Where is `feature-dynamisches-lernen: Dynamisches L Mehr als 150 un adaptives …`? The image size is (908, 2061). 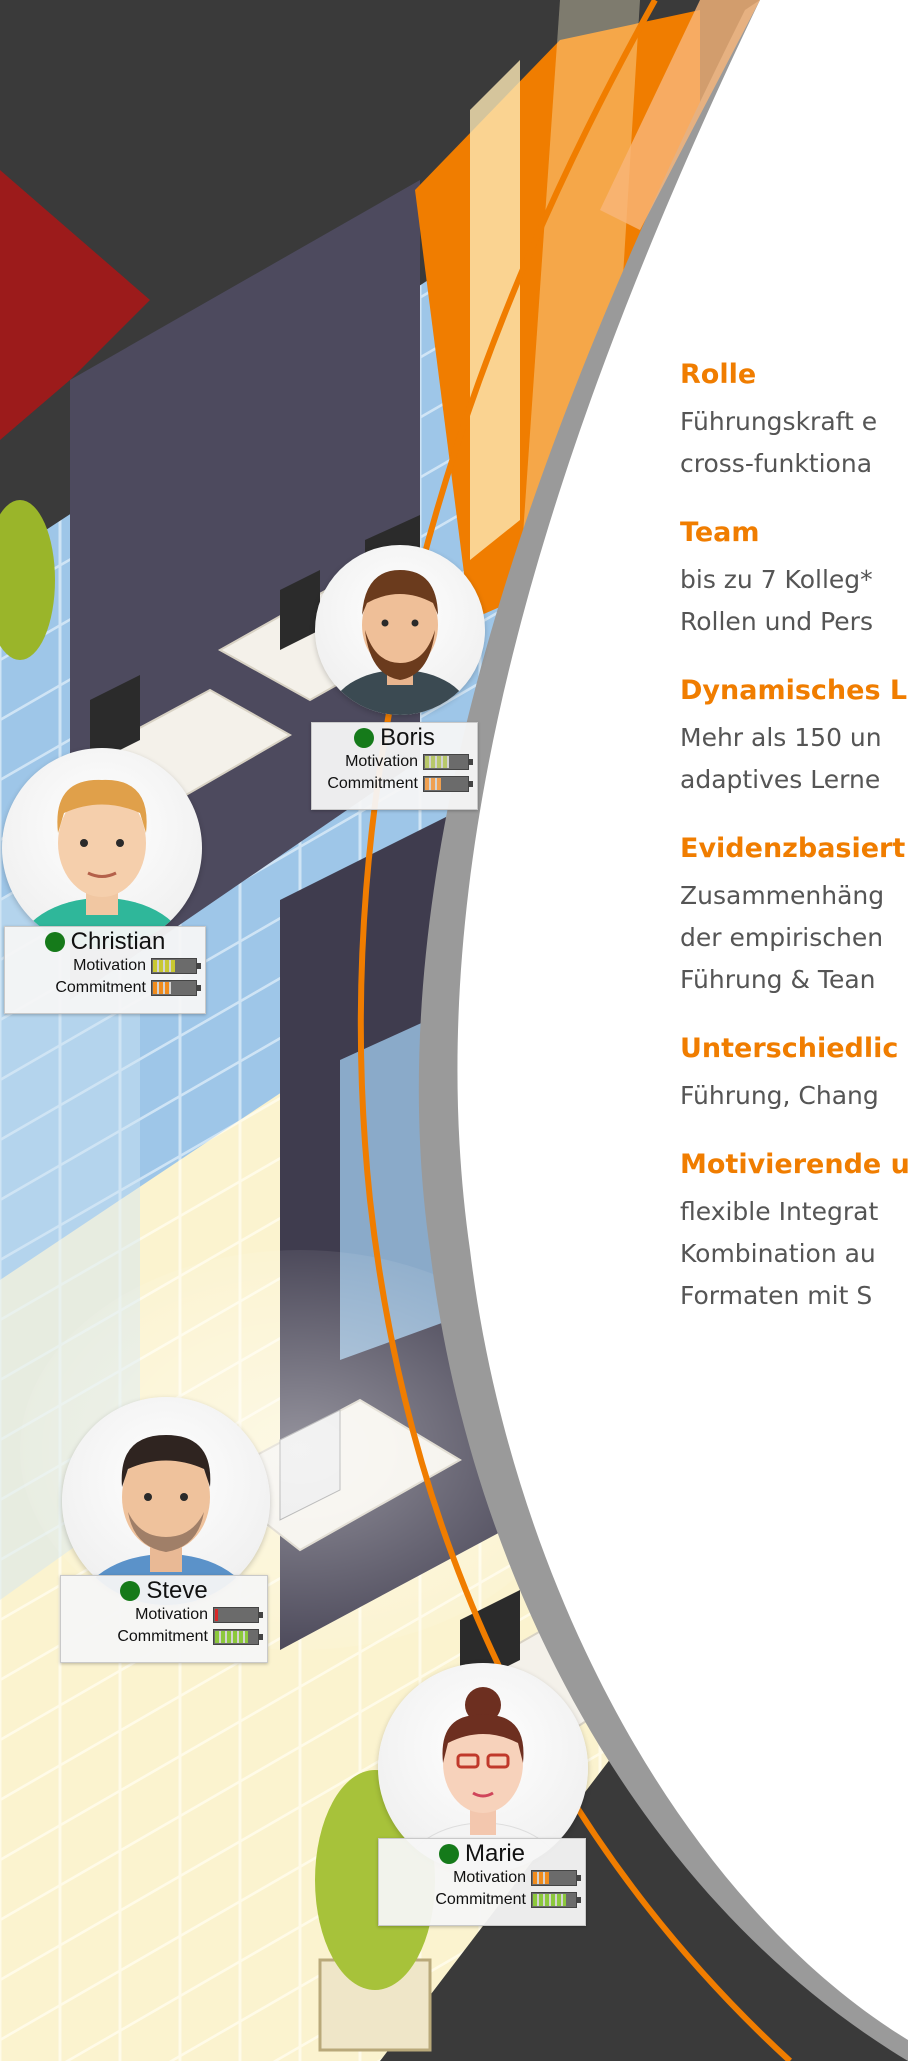 feature-dynamisches-lernen: Dynamisches L Mehr als 150 un adaptives … is located at coordinates (794, 736).